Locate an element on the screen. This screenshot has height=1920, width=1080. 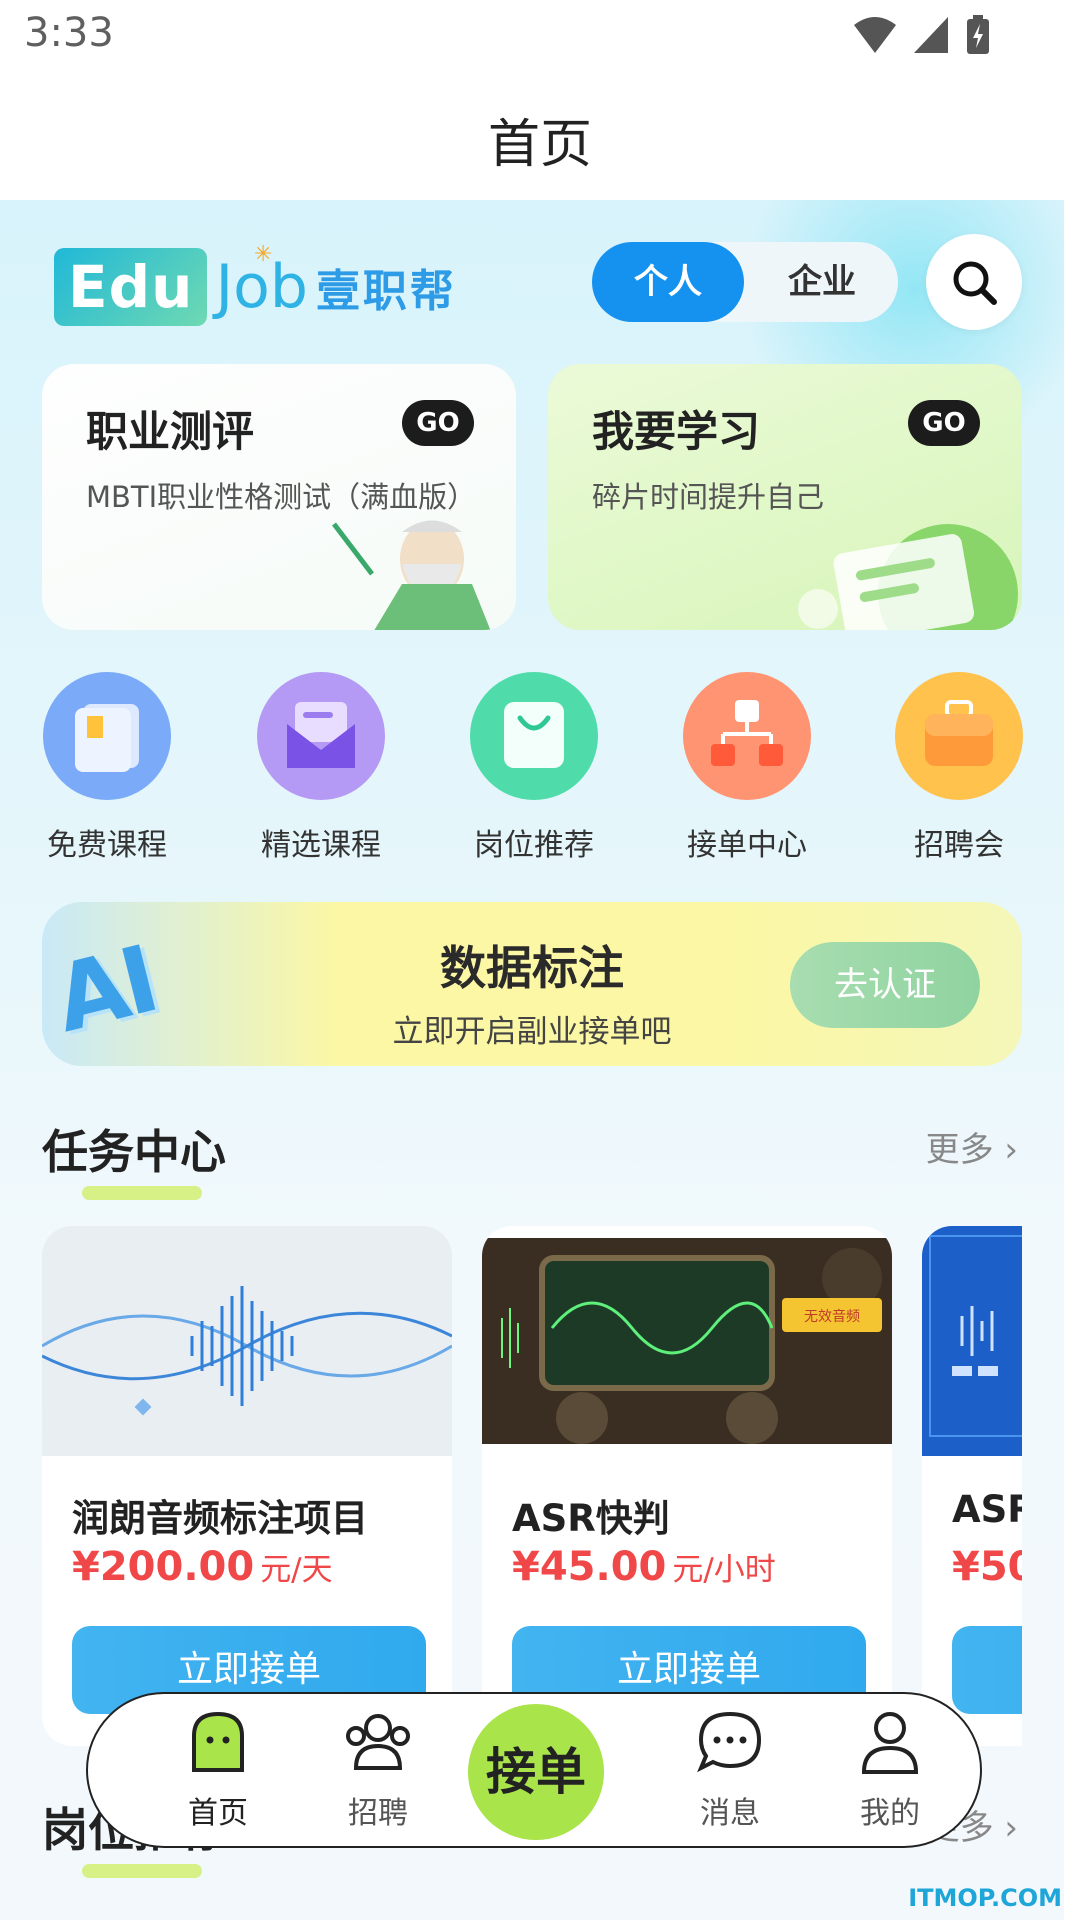
tab-label: 消息 is located at coordinates (730, 1813).